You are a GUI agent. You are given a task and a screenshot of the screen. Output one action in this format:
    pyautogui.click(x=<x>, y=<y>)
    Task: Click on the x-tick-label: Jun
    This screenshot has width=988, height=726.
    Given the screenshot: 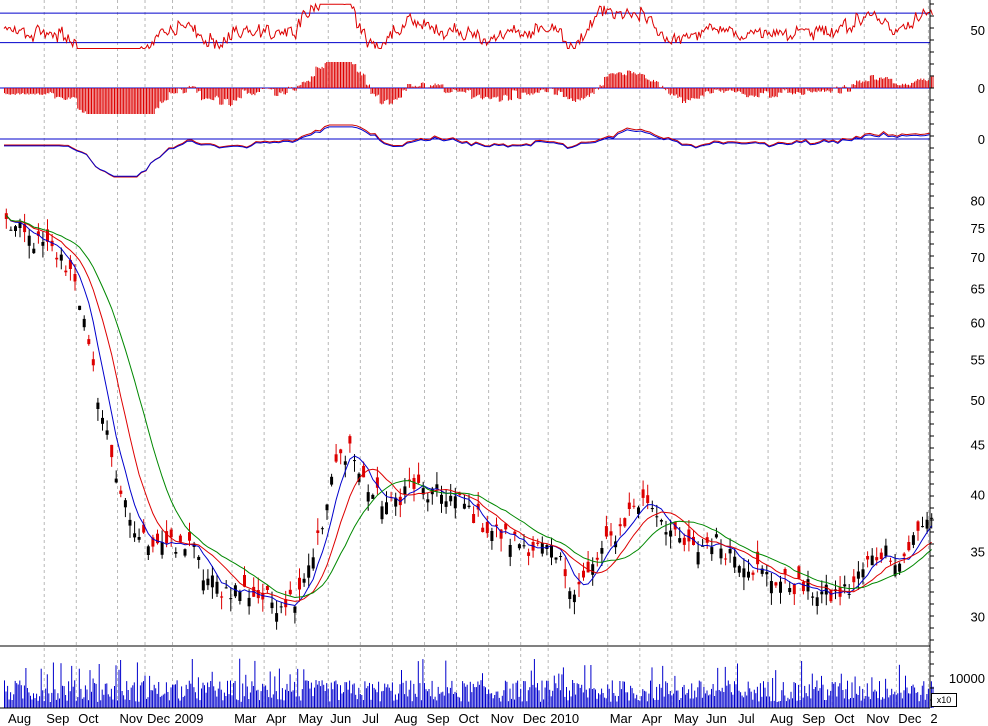 What is the action you would take?
    pyautogui.click(x=340, y=718)
    